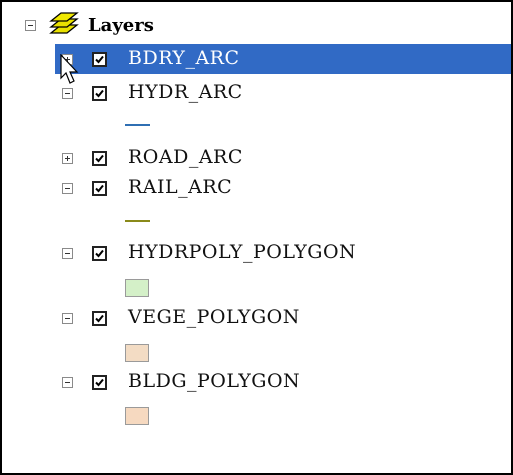  What do you see at coordinates (283, 158) in the screenshot?
I see `layer-row-road-arc: ROAD_ARC` at bounding box center [283, 158].